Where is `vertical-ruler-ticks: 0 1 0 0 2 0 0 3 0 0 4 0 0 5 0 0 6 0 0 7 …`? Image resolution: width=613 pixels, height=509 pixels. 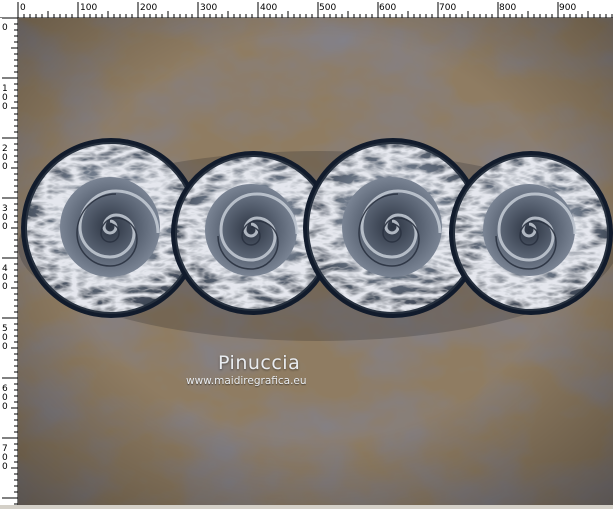
vertical-ruler-ticks: 0 1 0 0 2 0 0 3 0 0 4 0 0 5 0 0 6 0 0 7 … is located at coordinates (10, 261).